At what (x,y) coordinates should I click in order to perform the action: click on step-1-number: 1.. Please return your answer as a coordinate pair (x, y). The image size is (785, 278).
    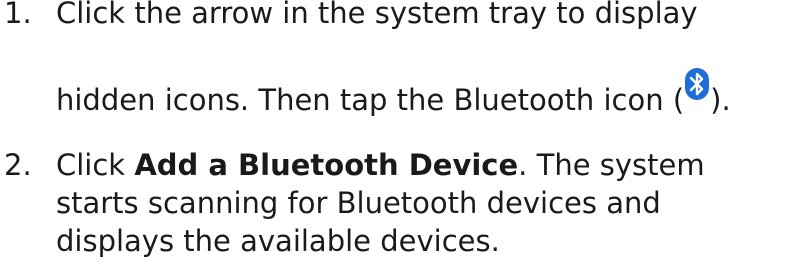
    Looking at the image, I should click on (18, 15).